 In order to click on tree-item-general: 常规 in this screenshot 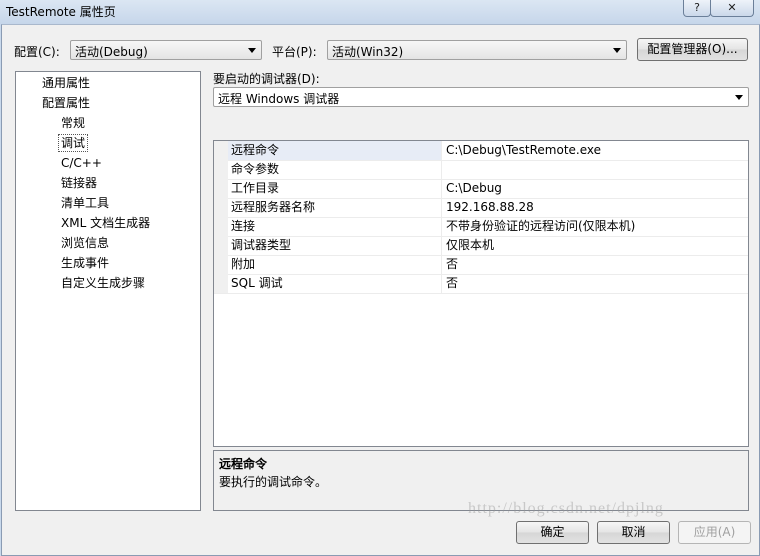, I will do `click(73, 123)`.